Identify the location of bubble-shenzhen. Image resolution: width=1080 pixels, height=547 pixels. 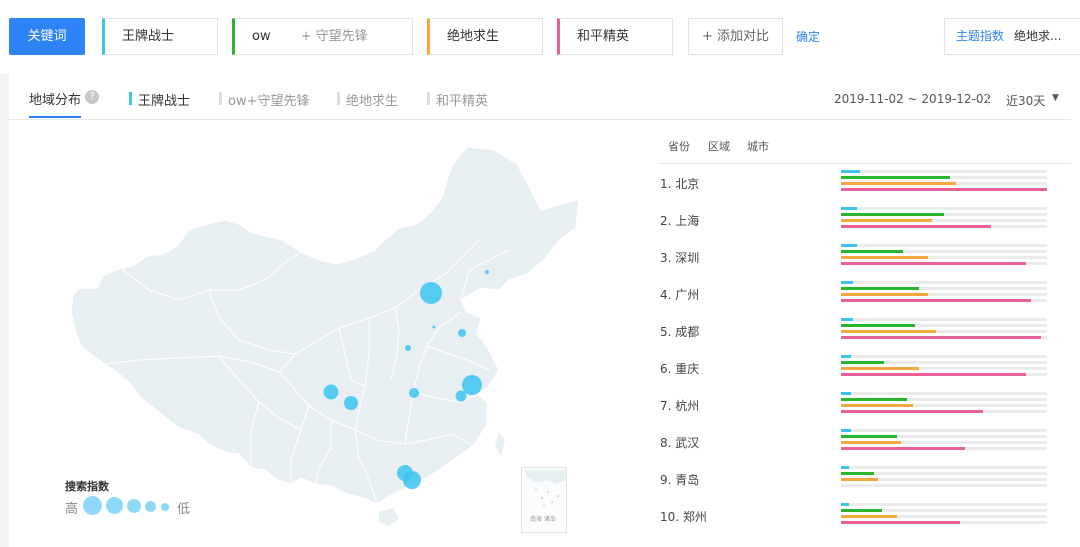
(412, 480).